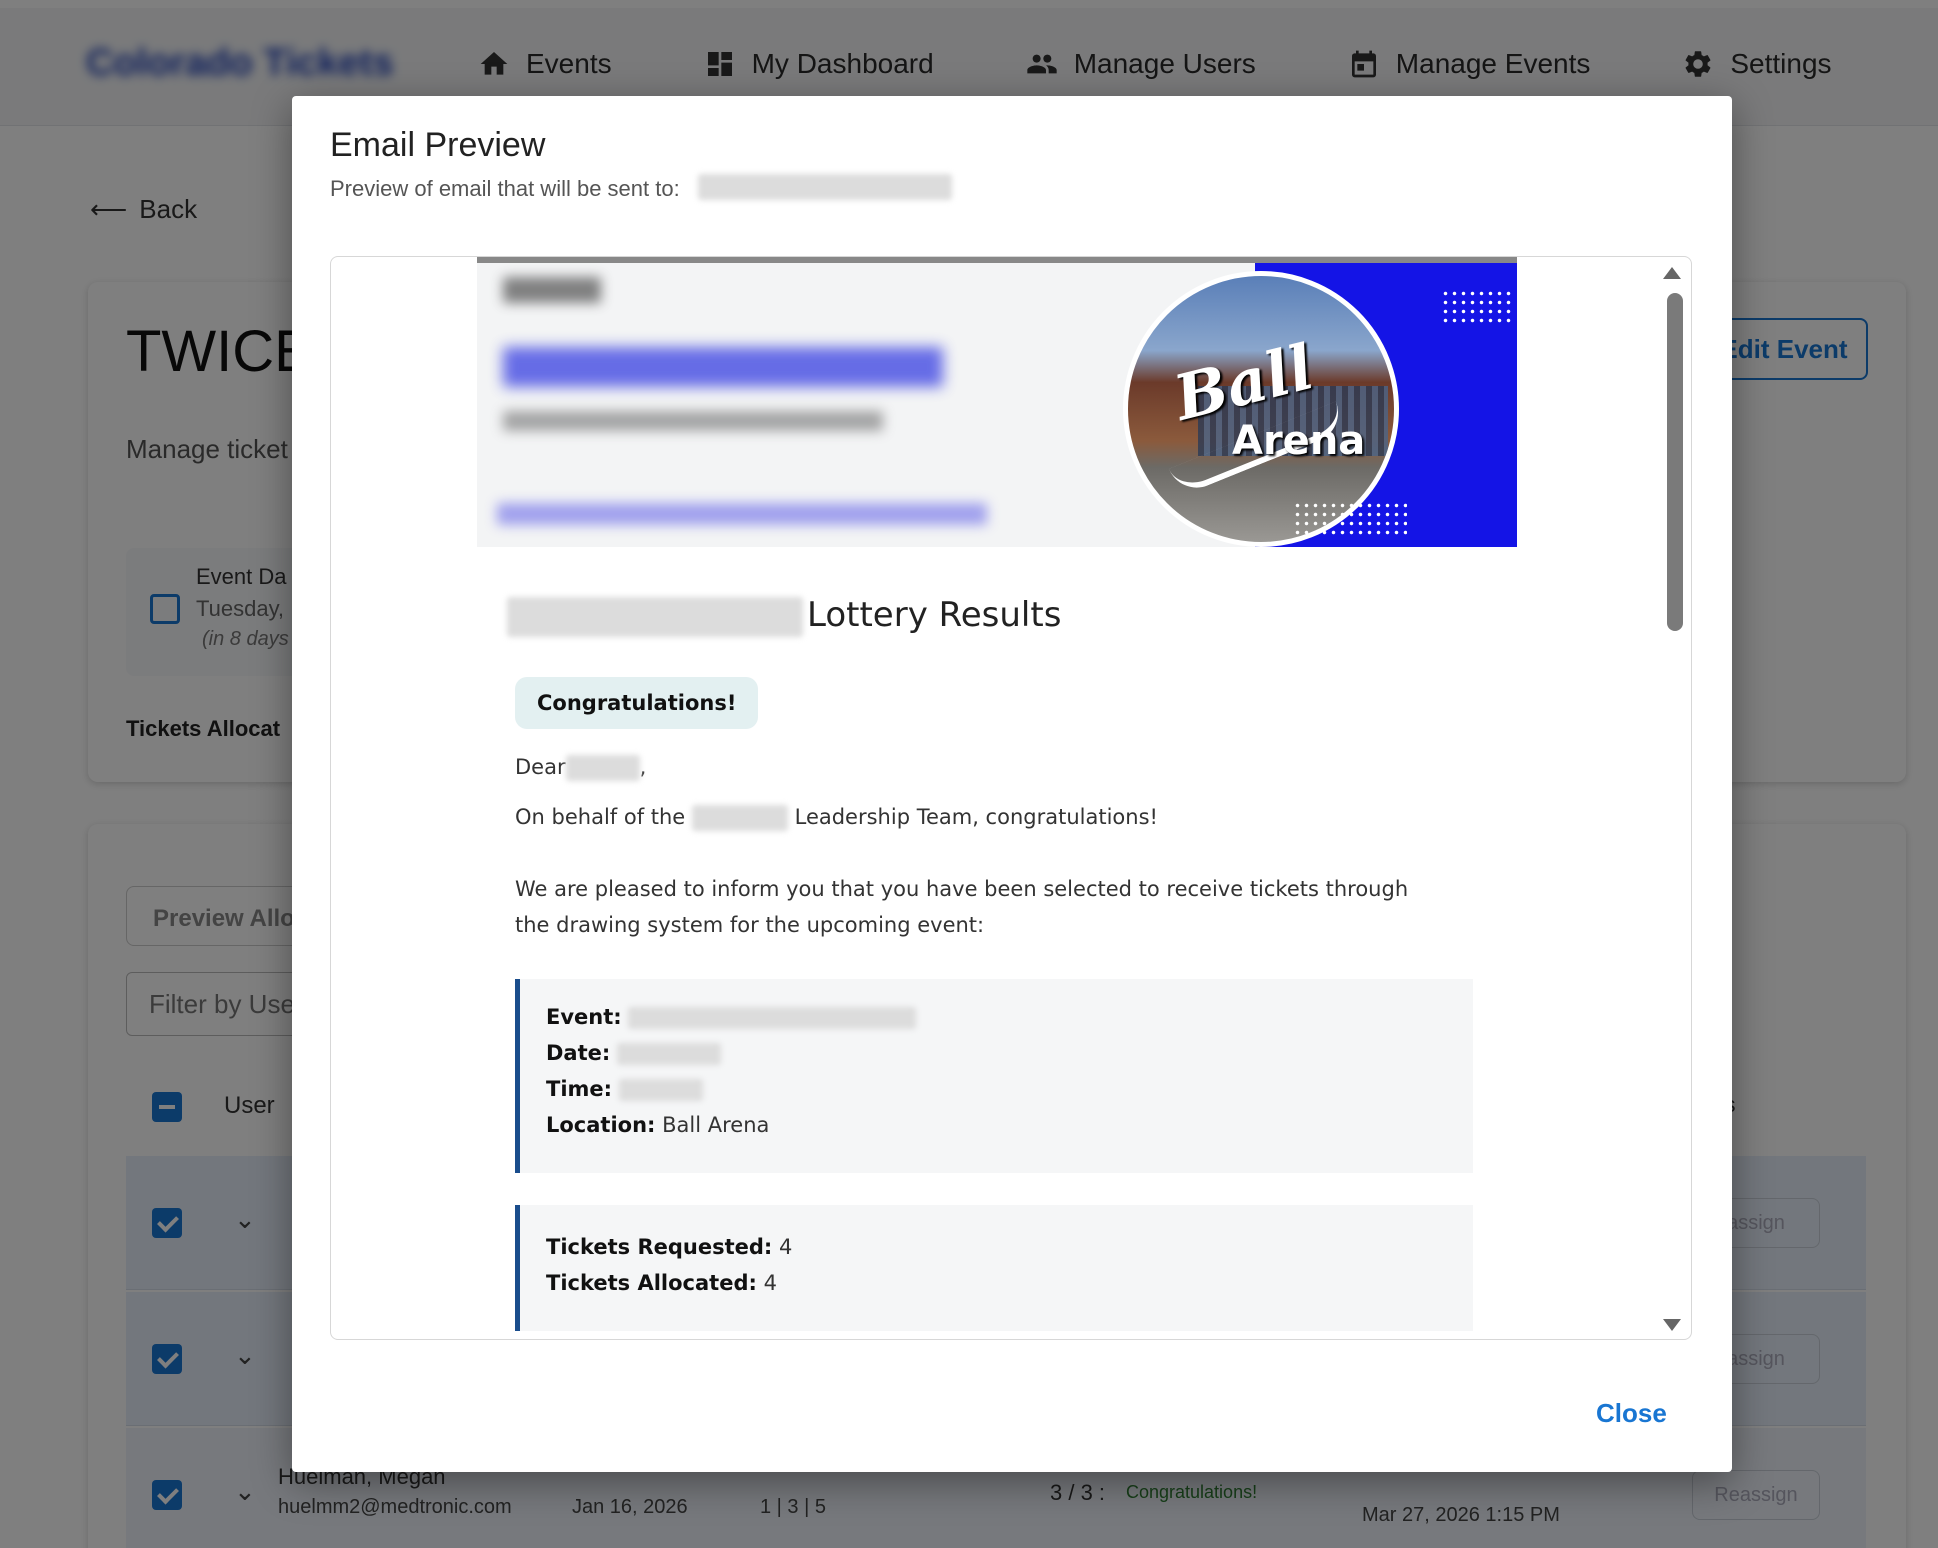  I want to click on scroll-up-arrow, so click(1672, 273).